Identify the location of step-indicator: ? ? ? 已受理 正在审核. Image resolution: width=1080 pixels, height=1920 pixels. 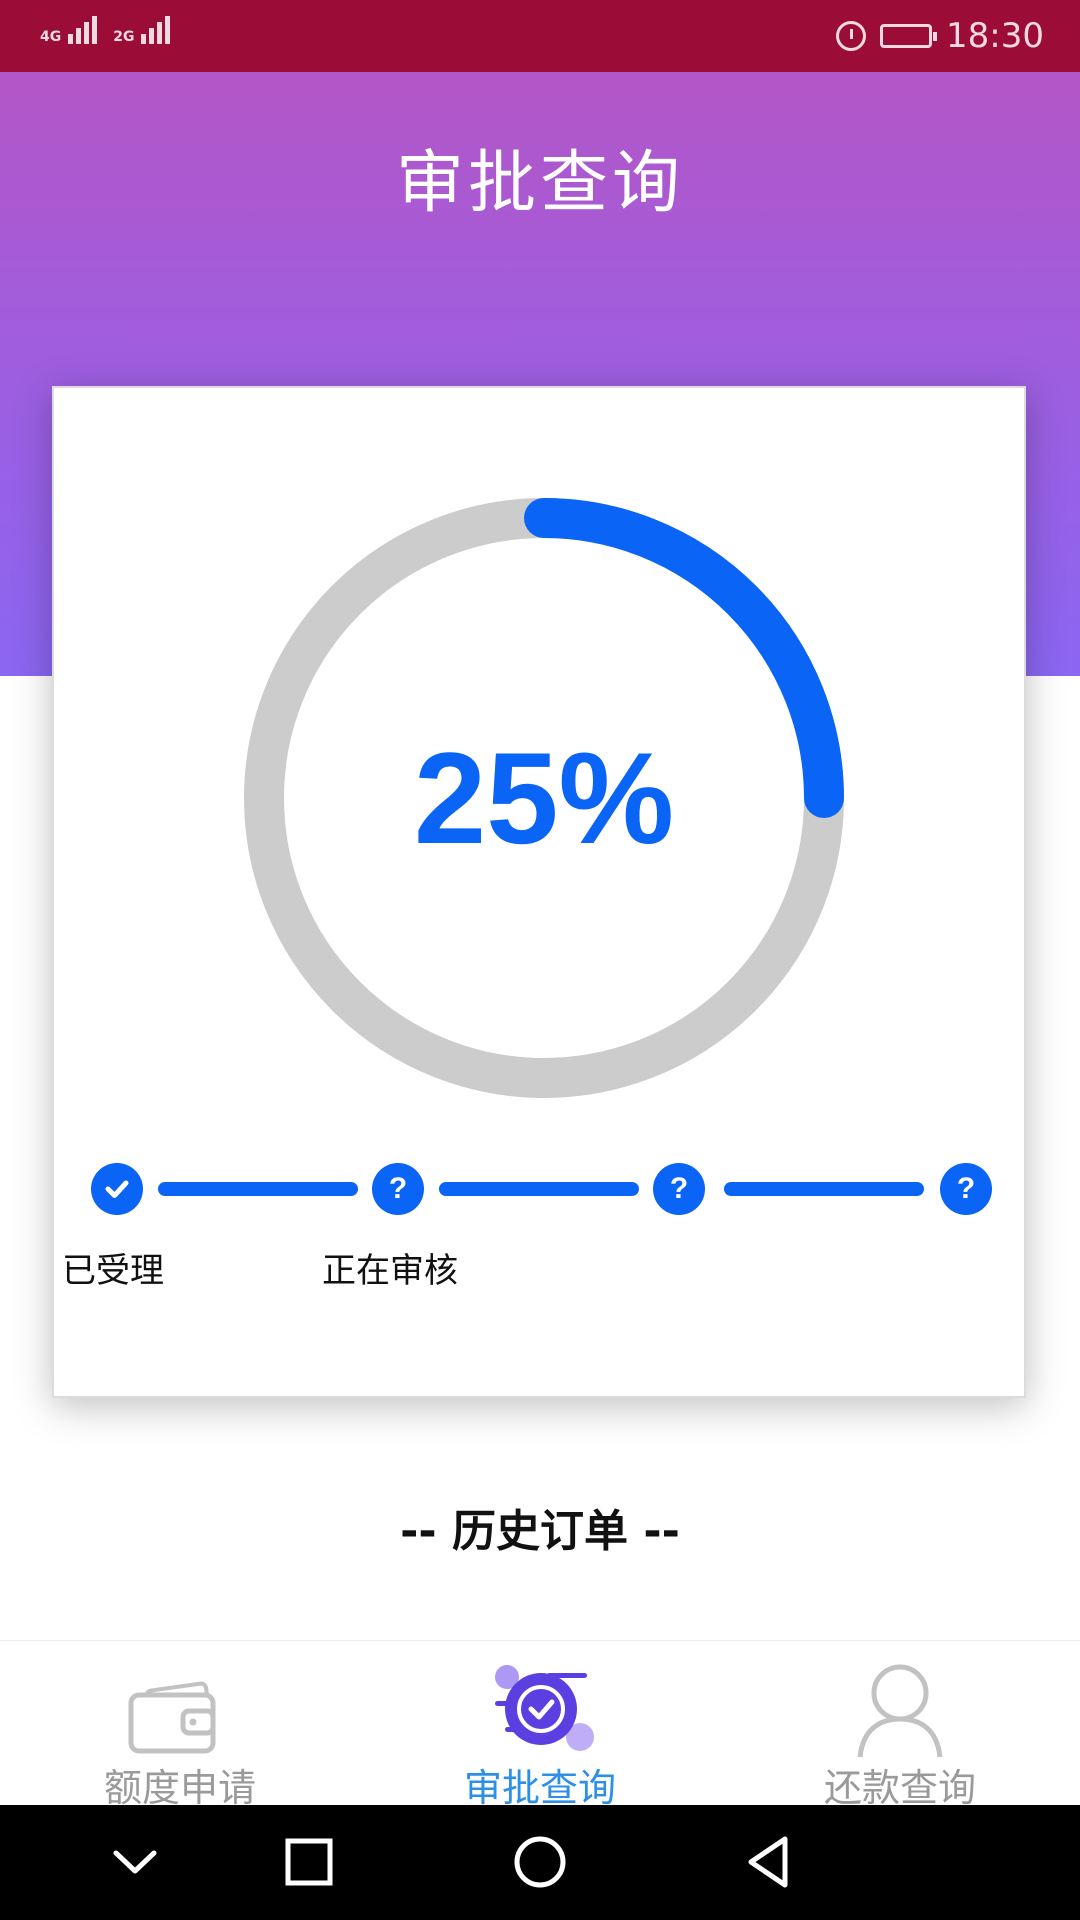
(541, 1238).